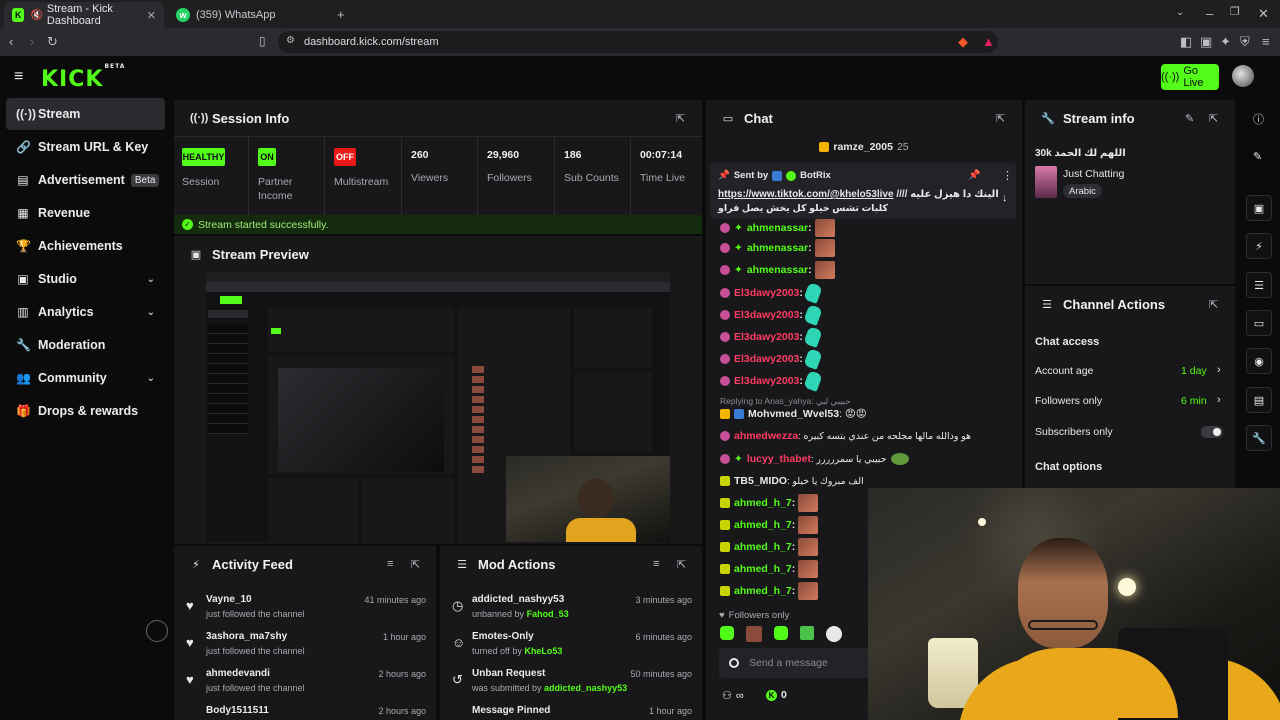 This screenshot has height=720, width=1280. What do you see at coordinates (1263, 13) in the screenshot?
I see `close-window-icon: ✕` at bounding box center [1263, 13].